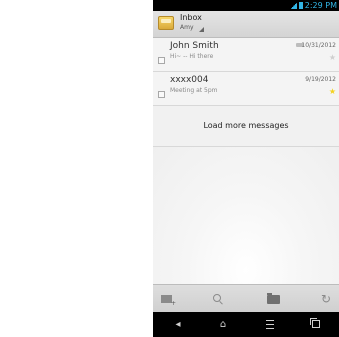  I want to click on message-date: 9/19/2012, so click(320, 79).